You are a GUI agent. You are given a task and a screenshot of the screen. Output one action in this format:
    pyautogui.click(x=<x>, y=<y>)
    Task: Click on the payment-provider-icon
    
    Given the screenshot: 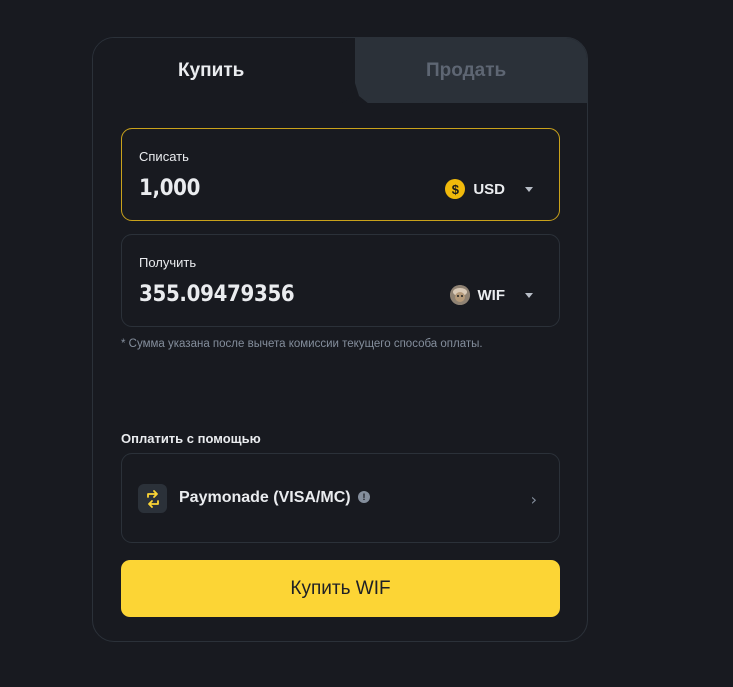 What is the action you would take?
    pyautogui.click(x=152, y=498)
    